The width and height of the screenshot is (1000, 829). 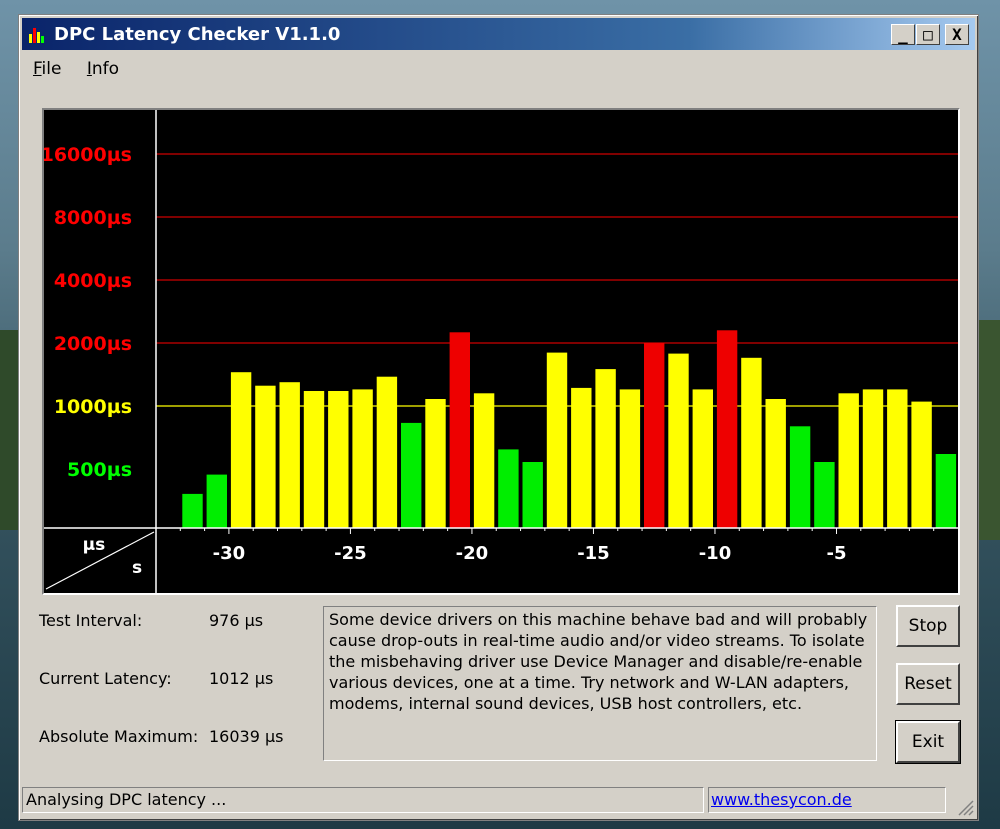 I want to click on menu-file: File, so click(x=47, y=69).